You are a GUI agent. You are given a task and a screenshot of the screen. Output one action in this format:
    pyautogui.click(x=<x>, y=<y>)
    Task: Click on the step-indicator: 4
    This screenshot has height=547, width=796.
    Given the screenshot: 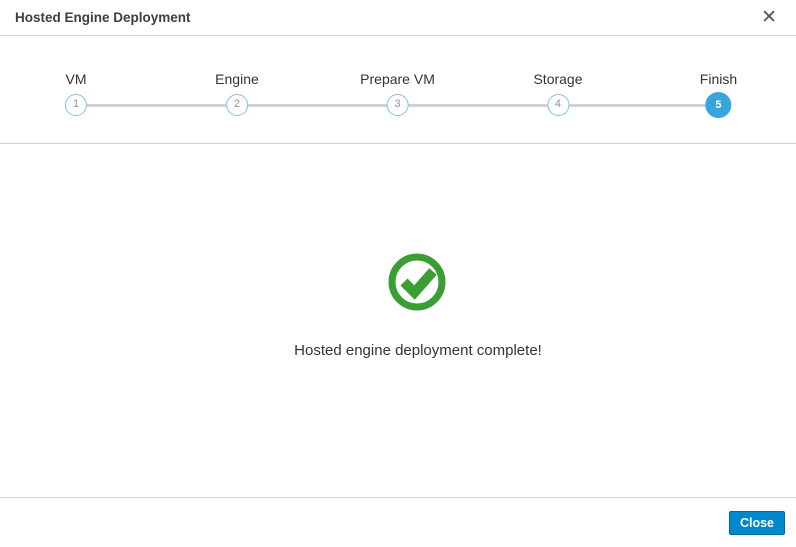 What is the action you would take?
    pyautogui.click(x=557, y=105)
    